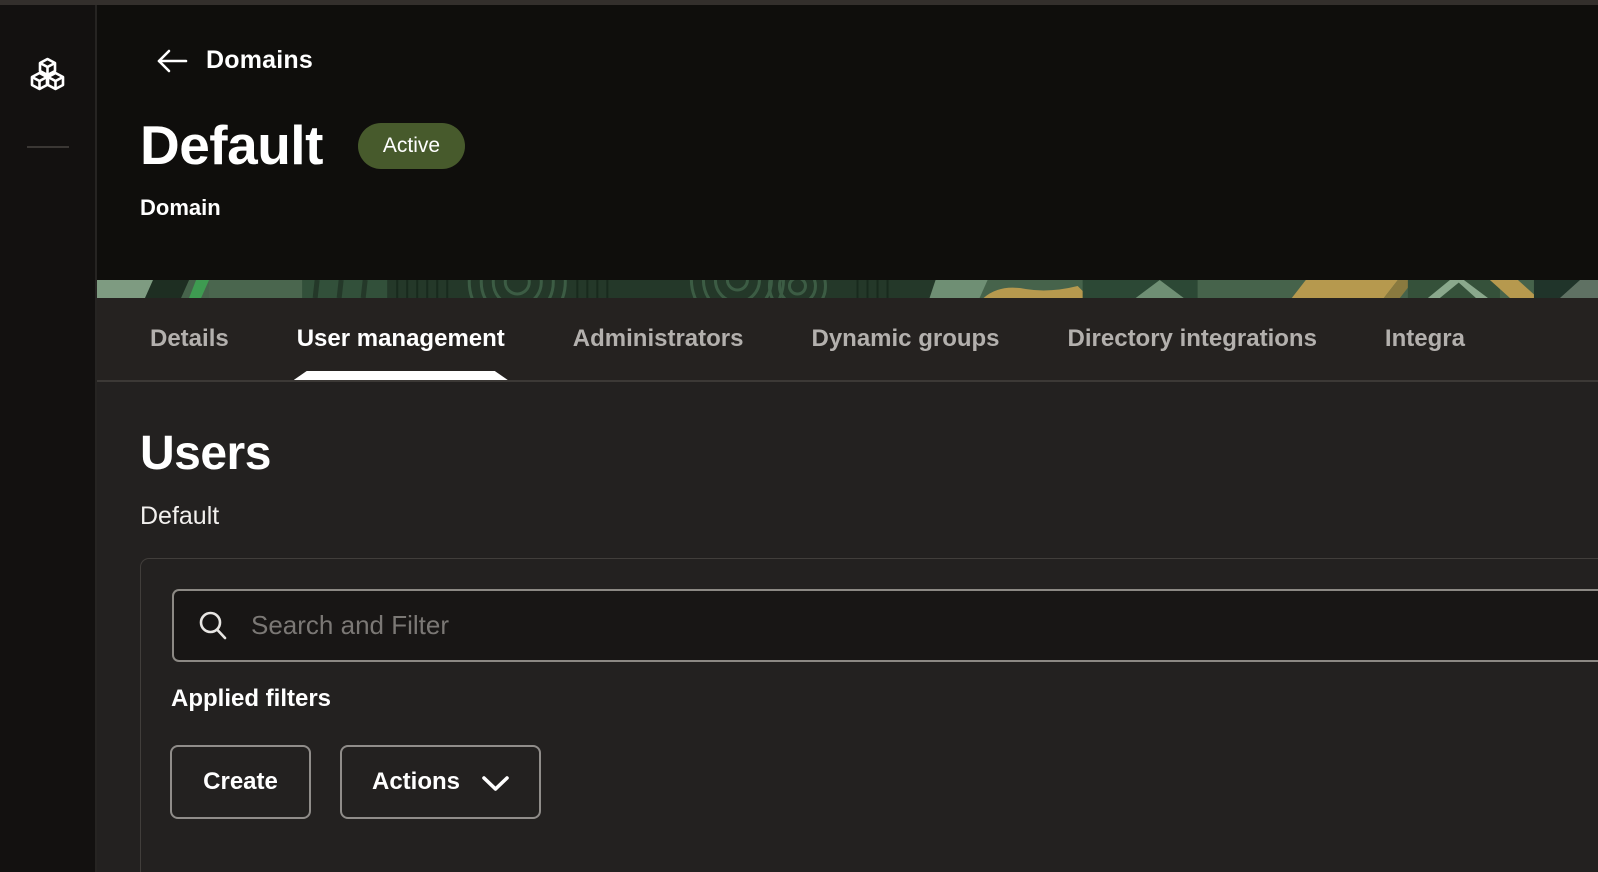 This screenshot has width=1598, height=872. I want to click on rail-divider, so click(47, 147).